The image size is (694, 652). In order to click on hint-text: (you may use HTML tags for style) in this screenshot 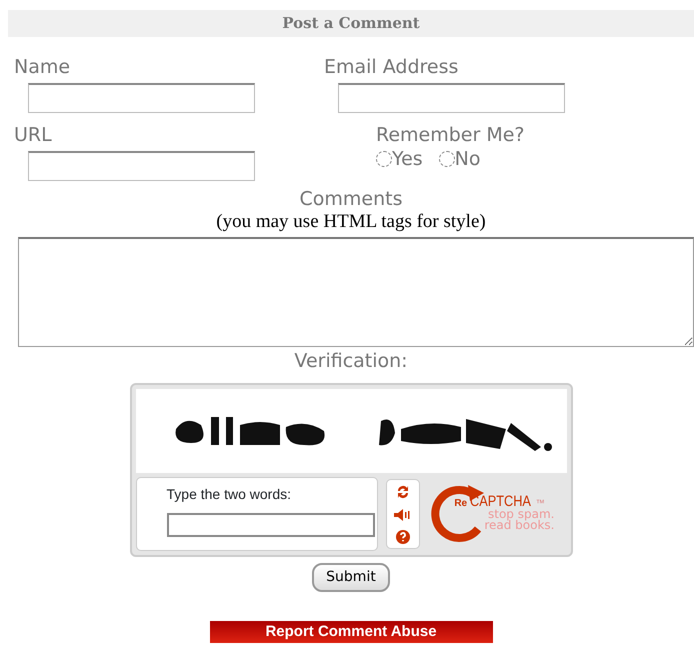, I will do `click(351, 222)`.